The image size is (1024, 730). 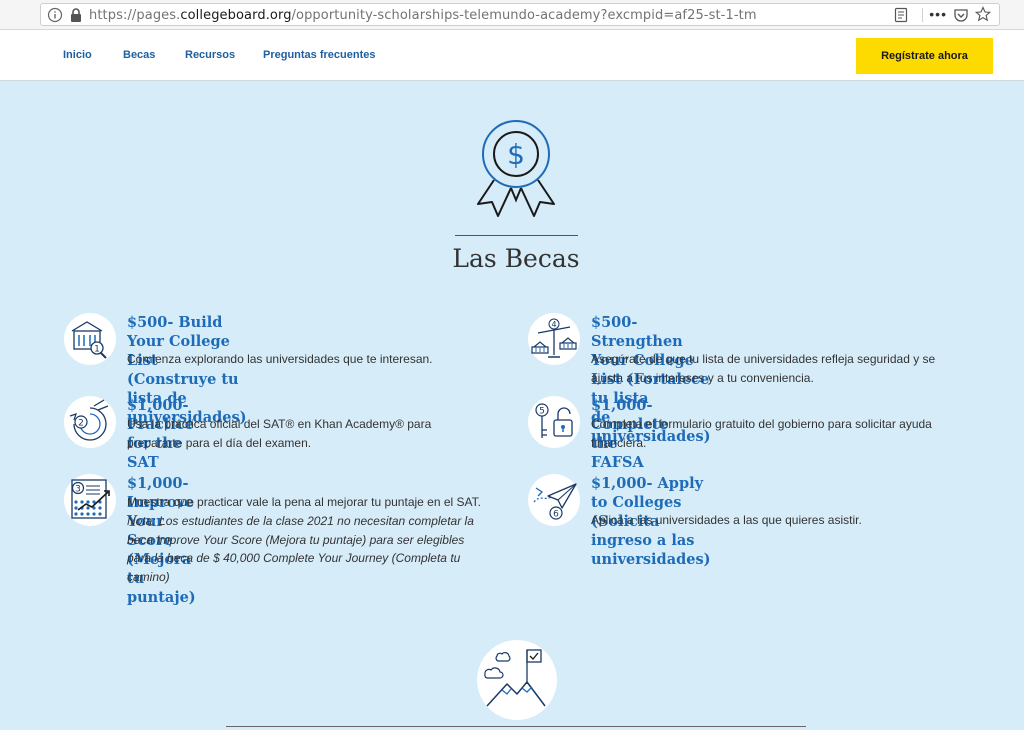 What do you see at coordinates (554, 500) in the screenshot?
I see `paper-plane-icon: 6` at bounding box center [554, 500].